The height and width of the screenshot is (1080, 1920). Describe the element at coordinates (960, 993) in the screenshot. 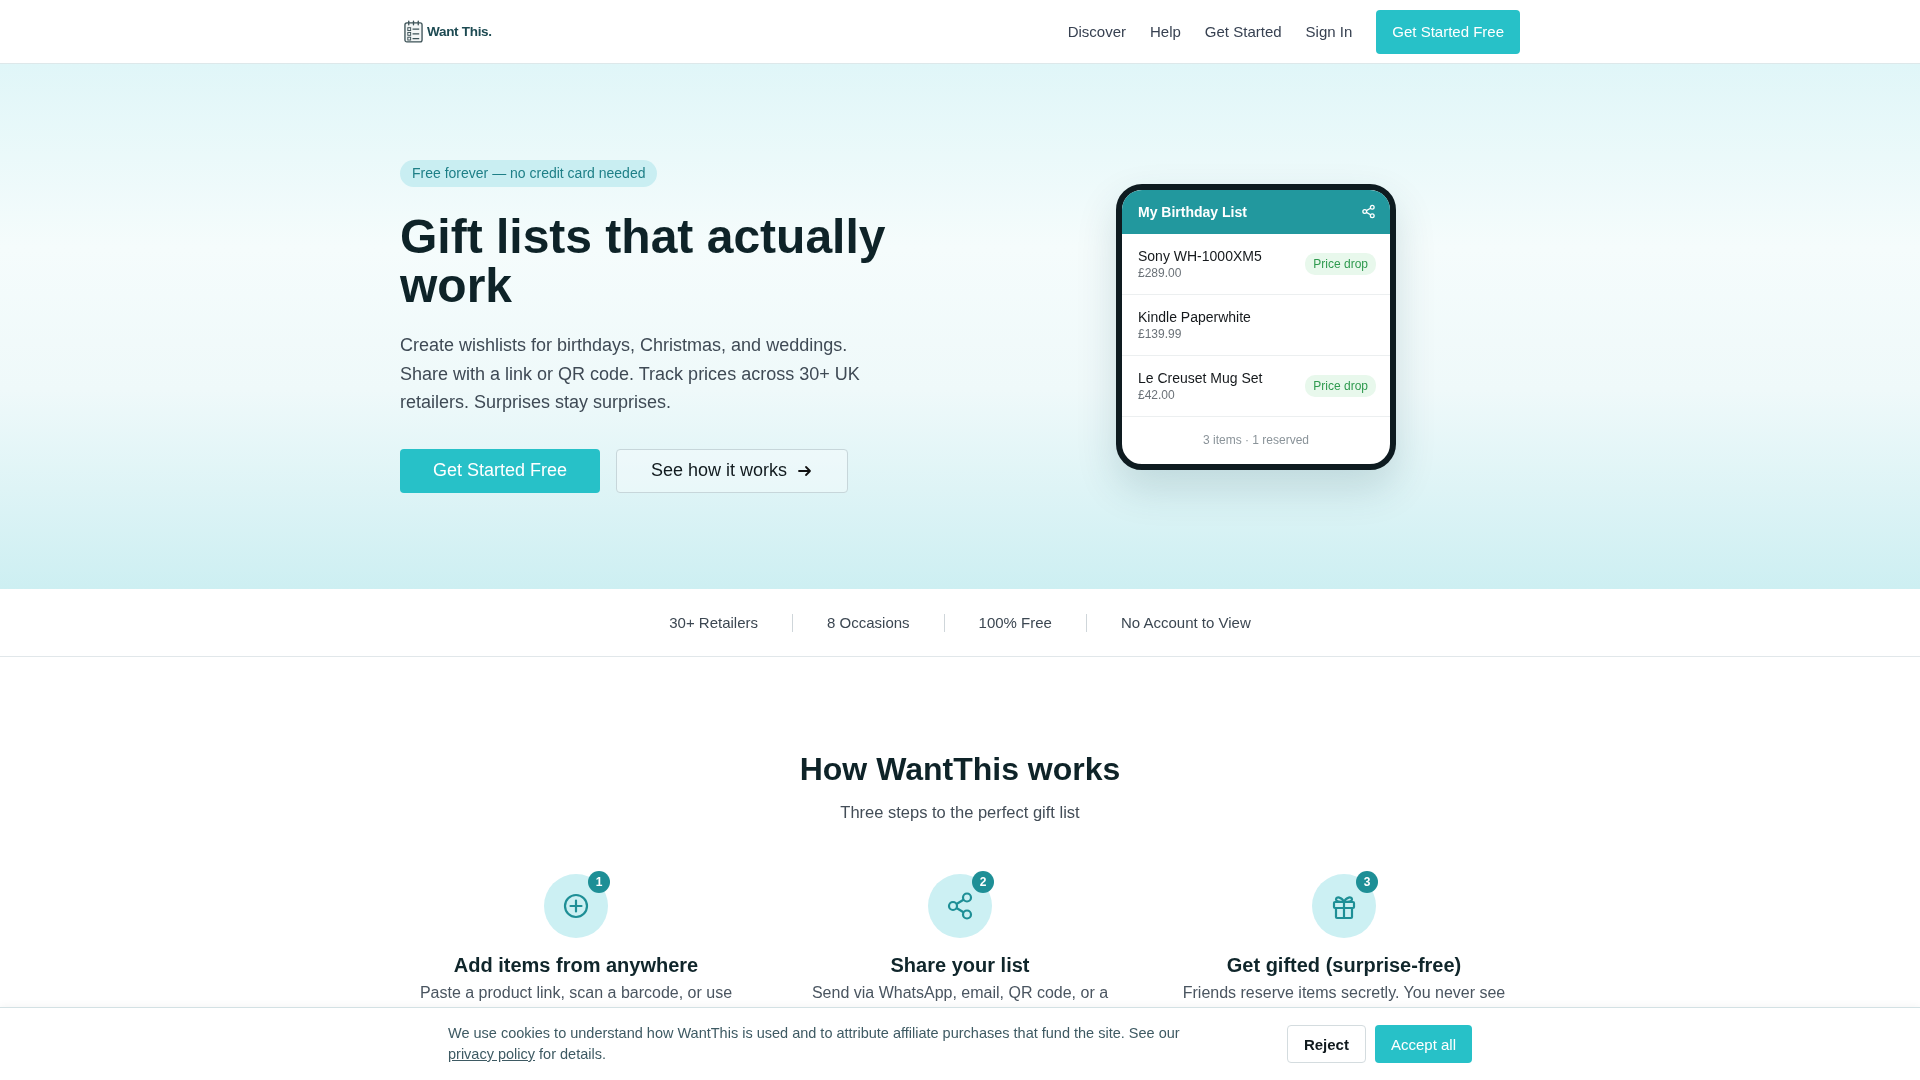

I see `step-description: Send via WhatsApp, email, QR code, or a` at that location.